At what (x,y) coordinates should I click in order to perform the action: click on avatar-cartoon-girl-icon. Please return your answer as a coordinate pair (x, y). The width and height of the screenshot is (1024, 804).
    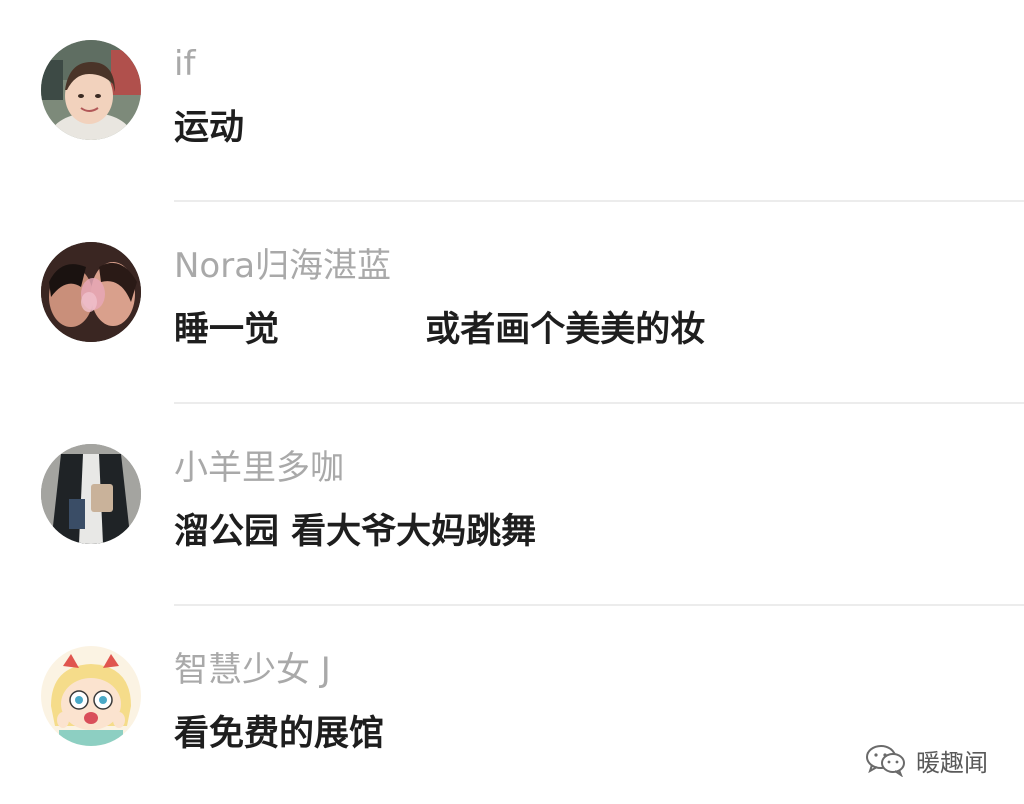
    Looking at the image, I should click on (91, 696).